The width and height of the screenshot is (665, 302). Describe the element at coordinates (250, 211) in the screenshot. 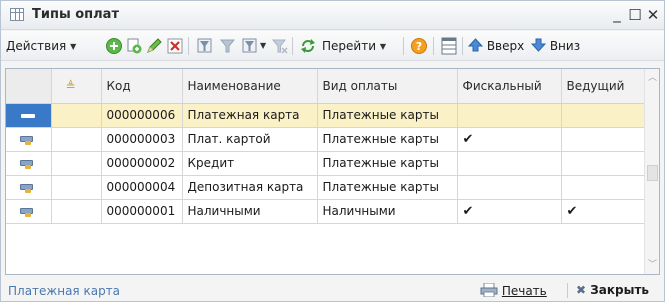

I see `cell-name: Наличными` at that location.